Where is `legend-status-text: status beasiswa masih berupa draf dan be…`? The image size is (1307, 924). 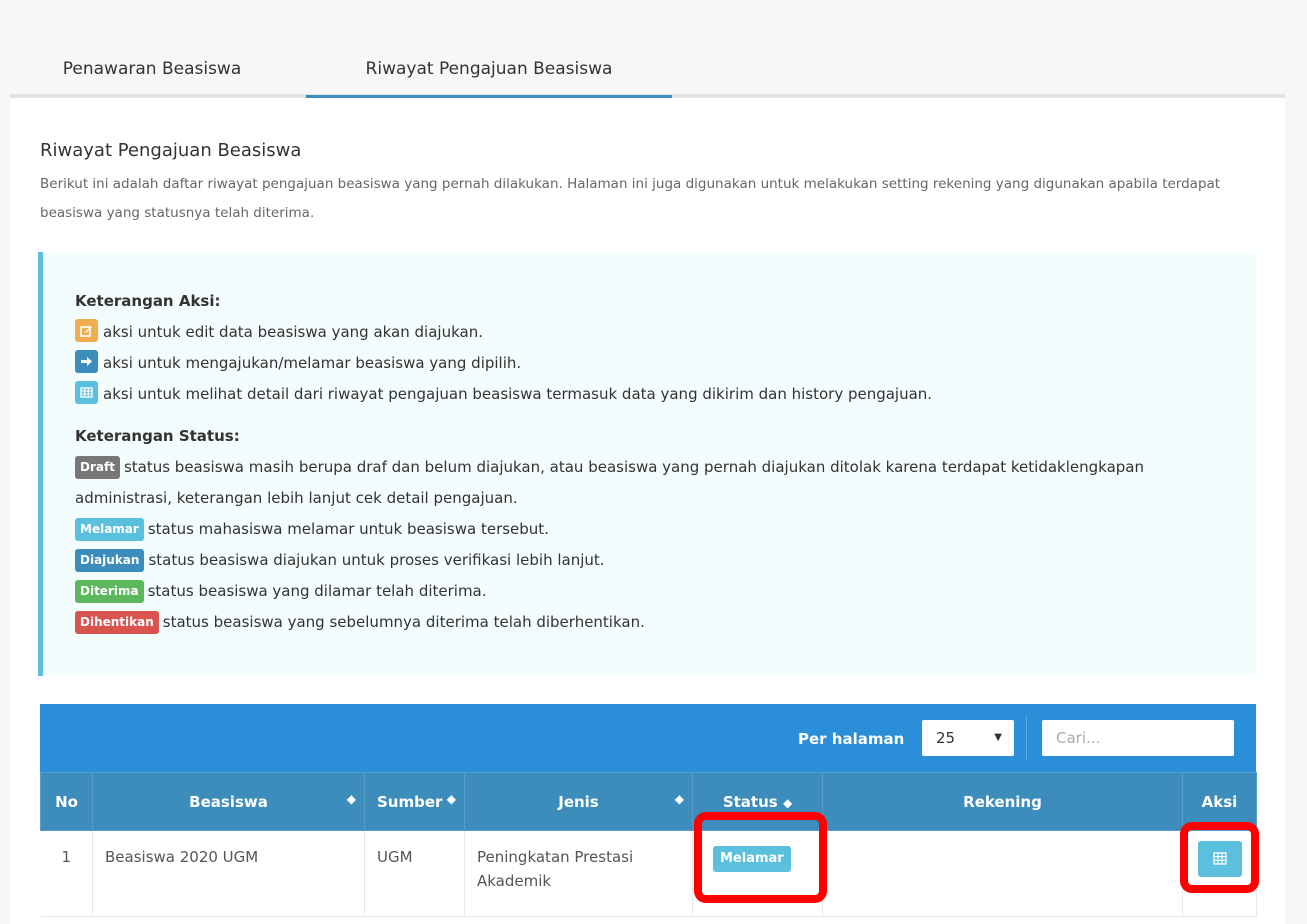
legend-status-text: status beasiswa masih berupa draf dan be… is located at coordinates (609, 482).